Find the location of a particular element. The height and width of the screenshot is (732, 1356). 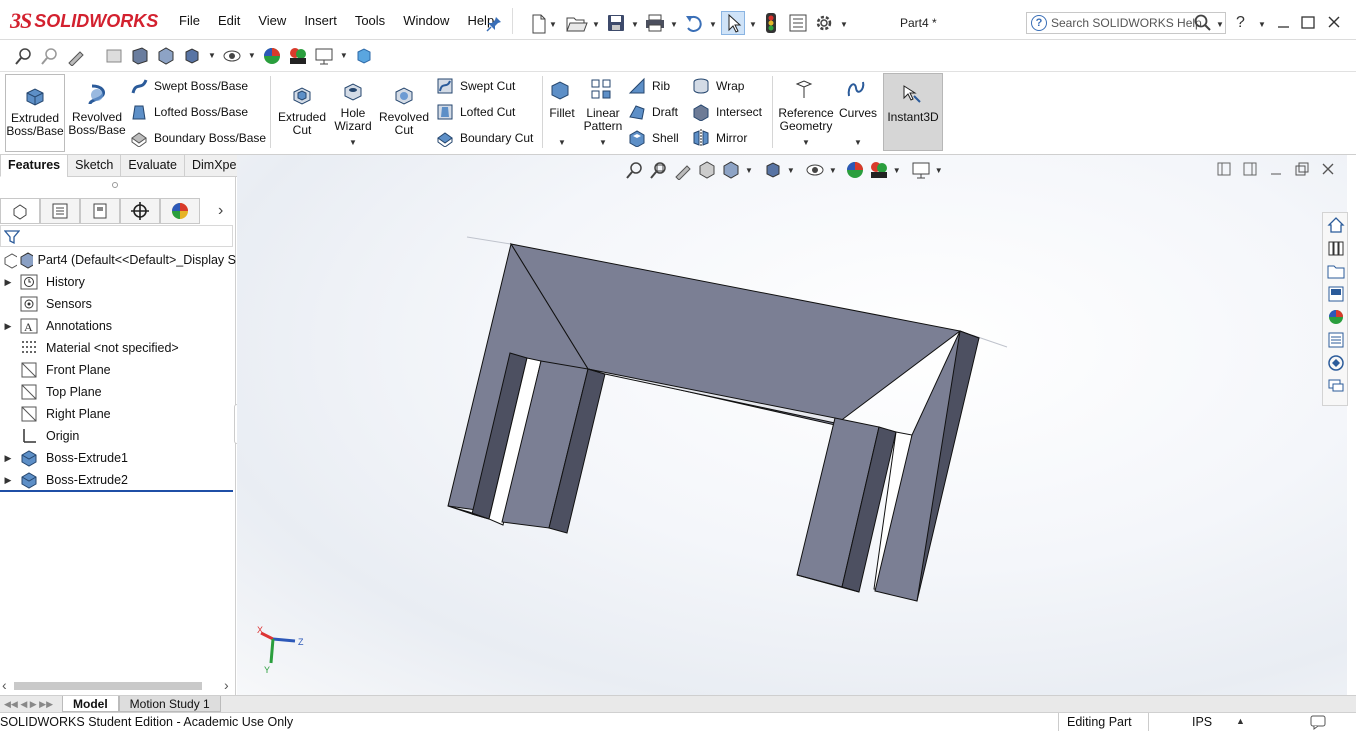

forum-chat-icon is located at coordinates (1336, 386).